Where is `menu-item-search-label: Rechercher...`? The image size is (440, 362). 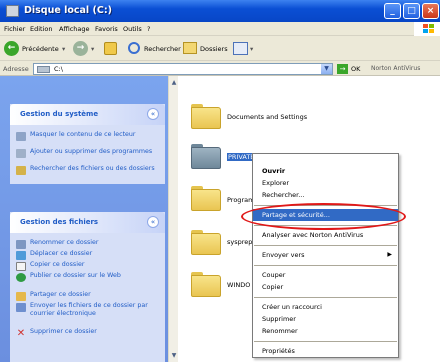 menu-item-search-label: Rechercher... is located at coordinates (283, 195).